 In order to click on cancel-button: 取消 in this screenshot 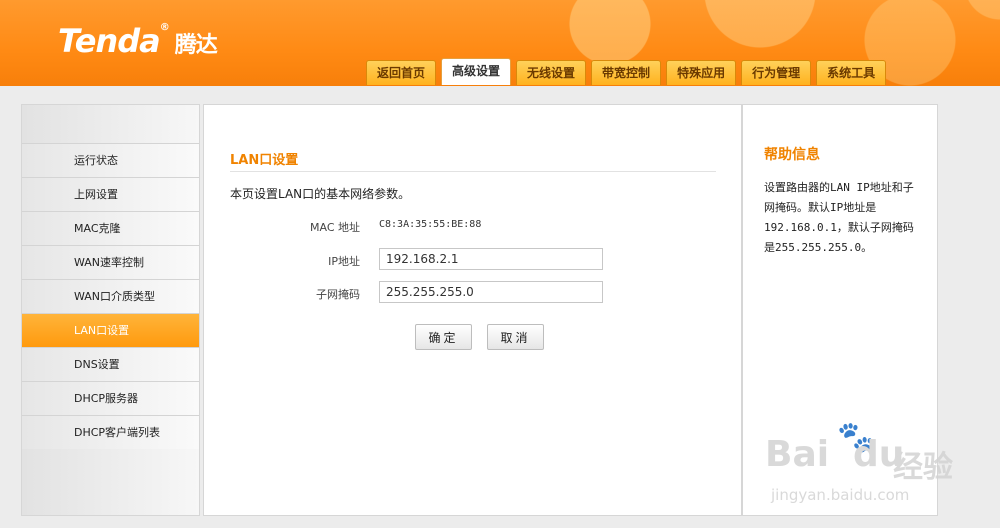, I will do `click(515, 337)`.